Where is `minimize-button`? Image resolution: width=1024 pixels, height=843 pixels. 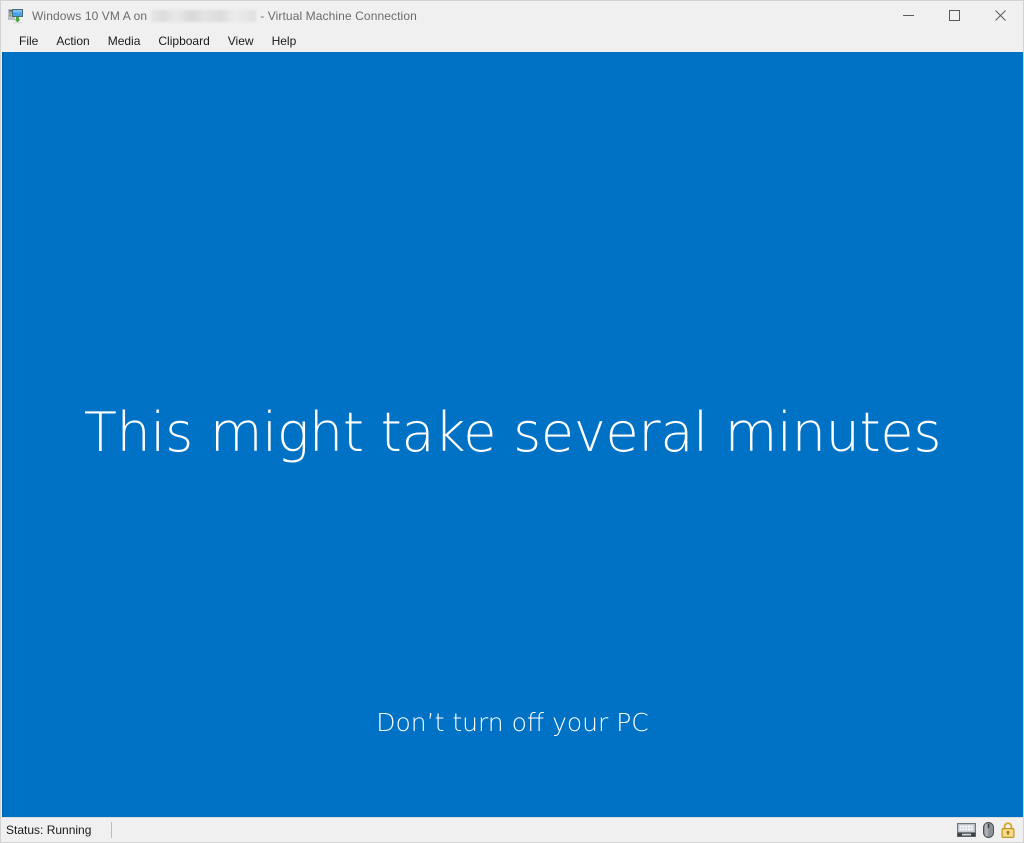
minimize-button is located at coordinates (908, 15).